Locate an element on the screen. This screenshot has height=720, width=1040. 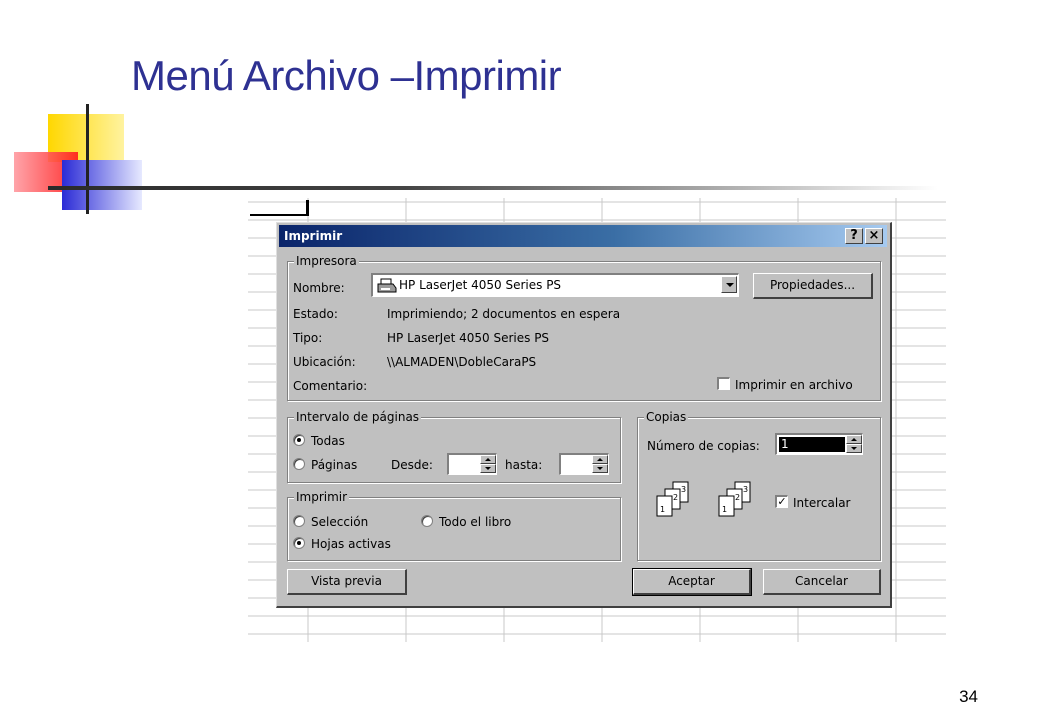
print-to-file-checkbox is located at coordinates (723, 383).